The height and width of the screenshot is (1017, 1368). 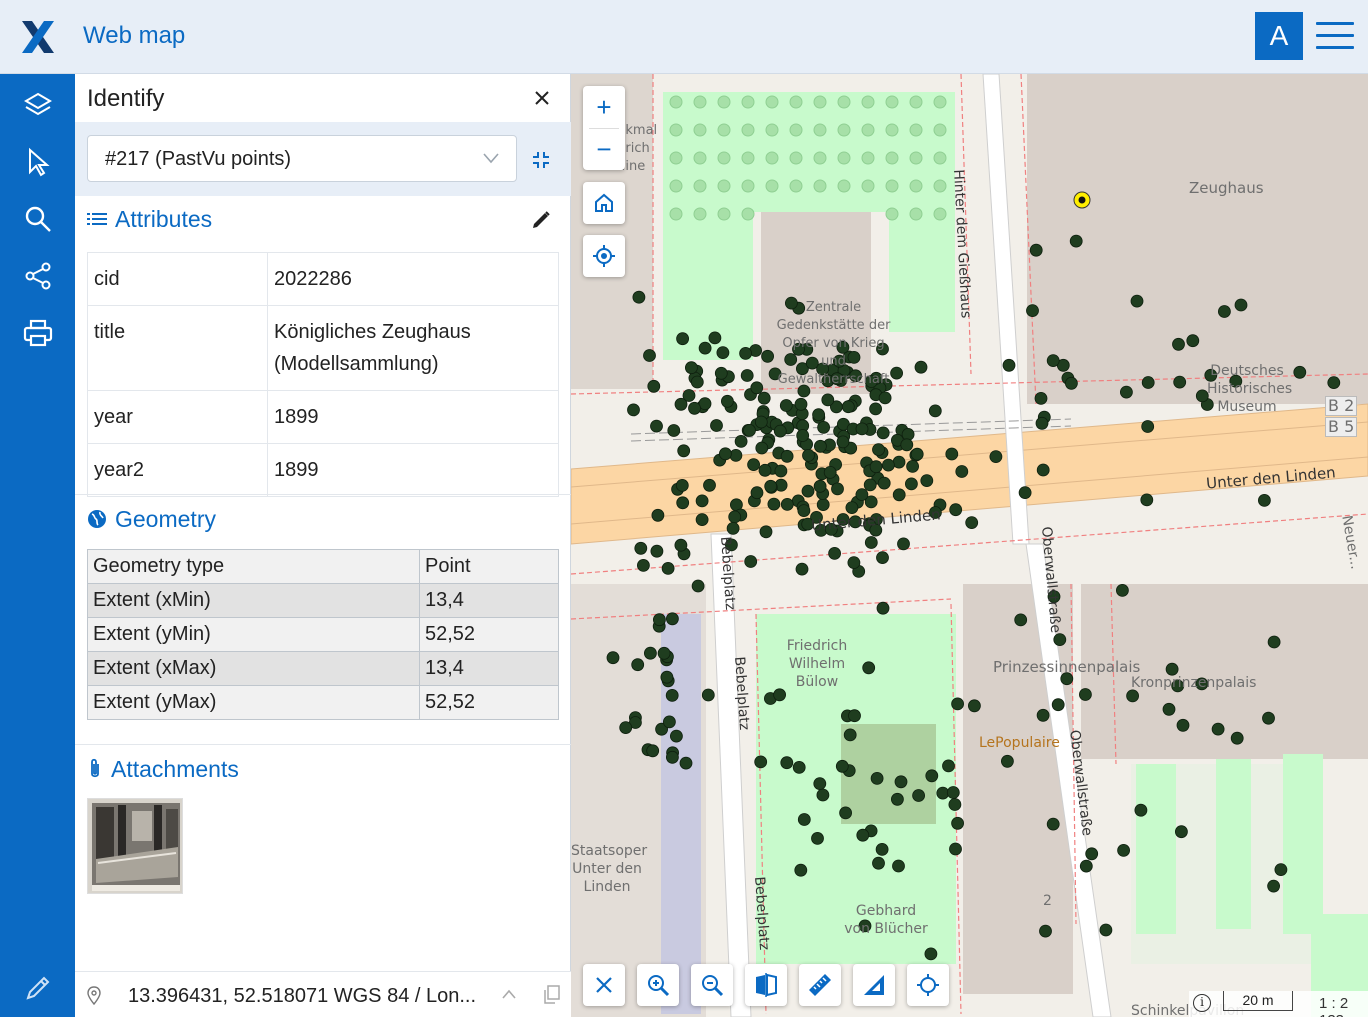 What do you see at coordinates (604, 149) in the screenshot?
I see `zoom-out-button: −` at bounding box center [604, 149].